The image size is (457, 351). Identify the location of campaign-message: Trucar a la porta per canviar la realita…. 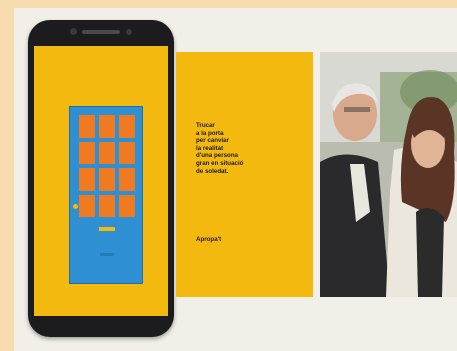
(220, 148).